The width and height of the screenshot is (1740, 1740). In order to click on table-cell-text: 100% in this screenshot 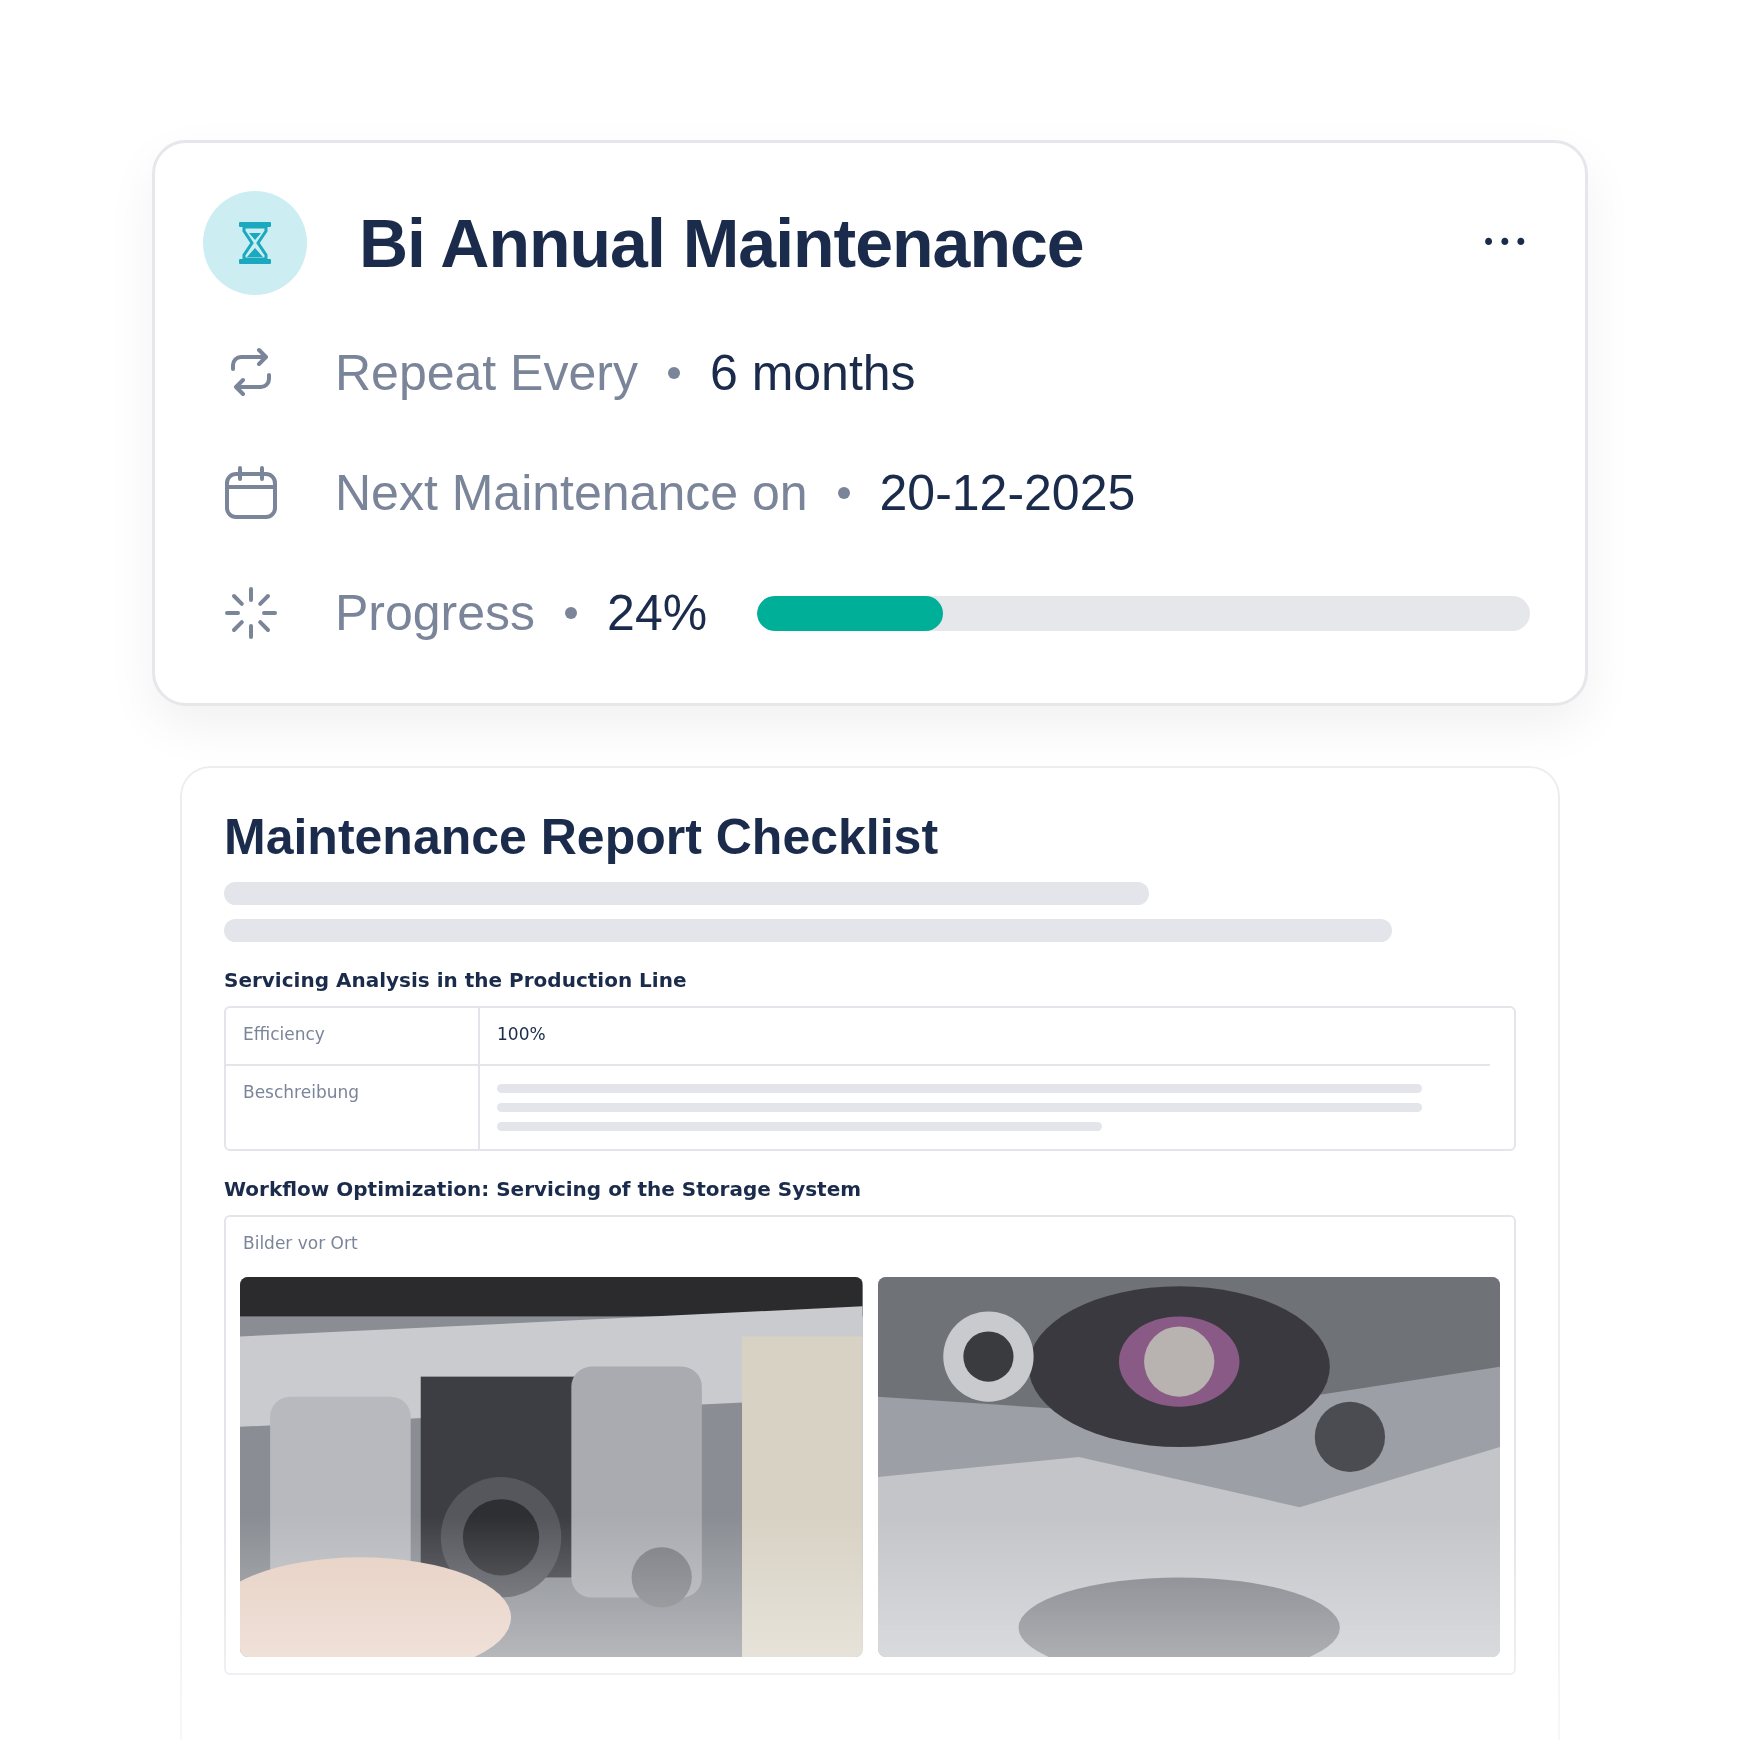, I will do `click(521, 1034)`.